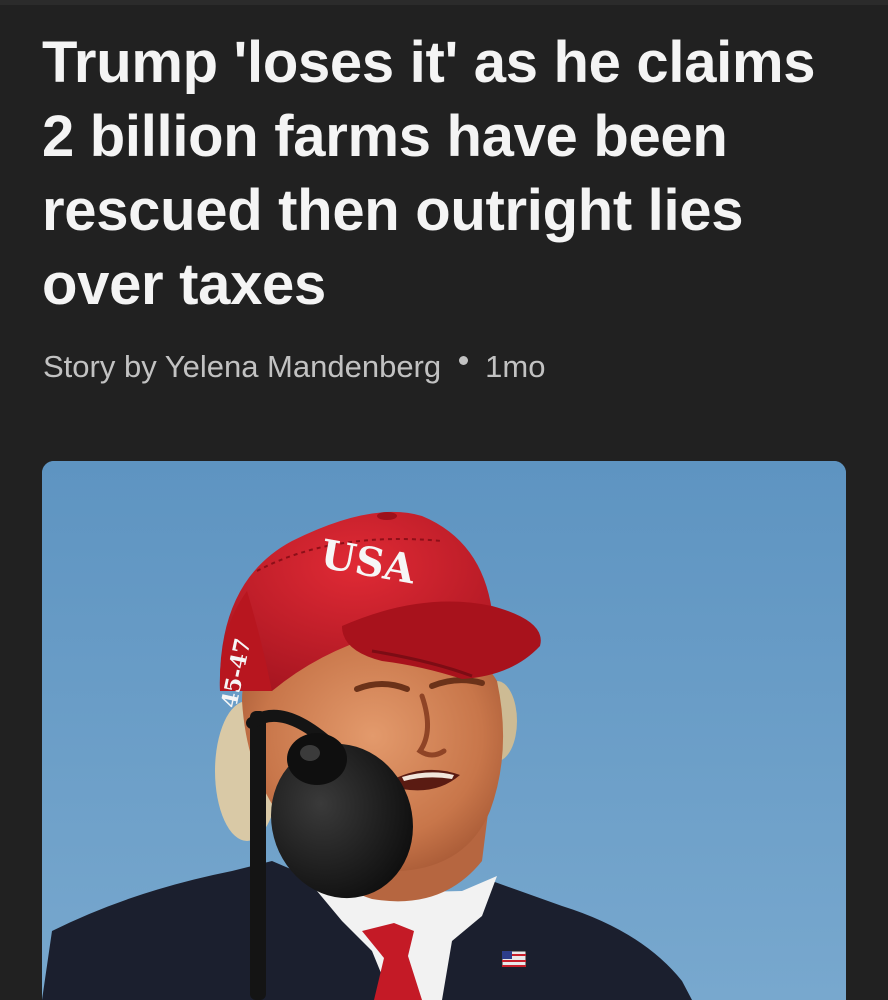  I want to click on article-byline: Story by Yelena Mandenberg 1mo, so click(294, 367).